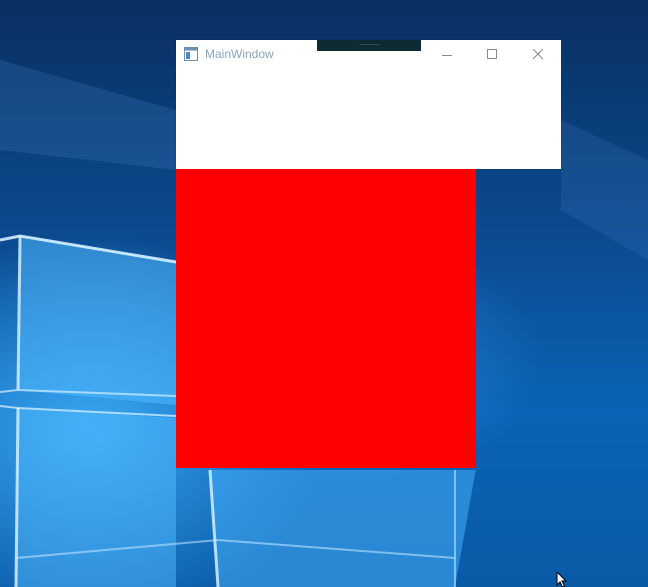 Image resolution: width=648 pixels, height=587 pixels. I want to click on mouse-cursor-icon, so click(562, 579).